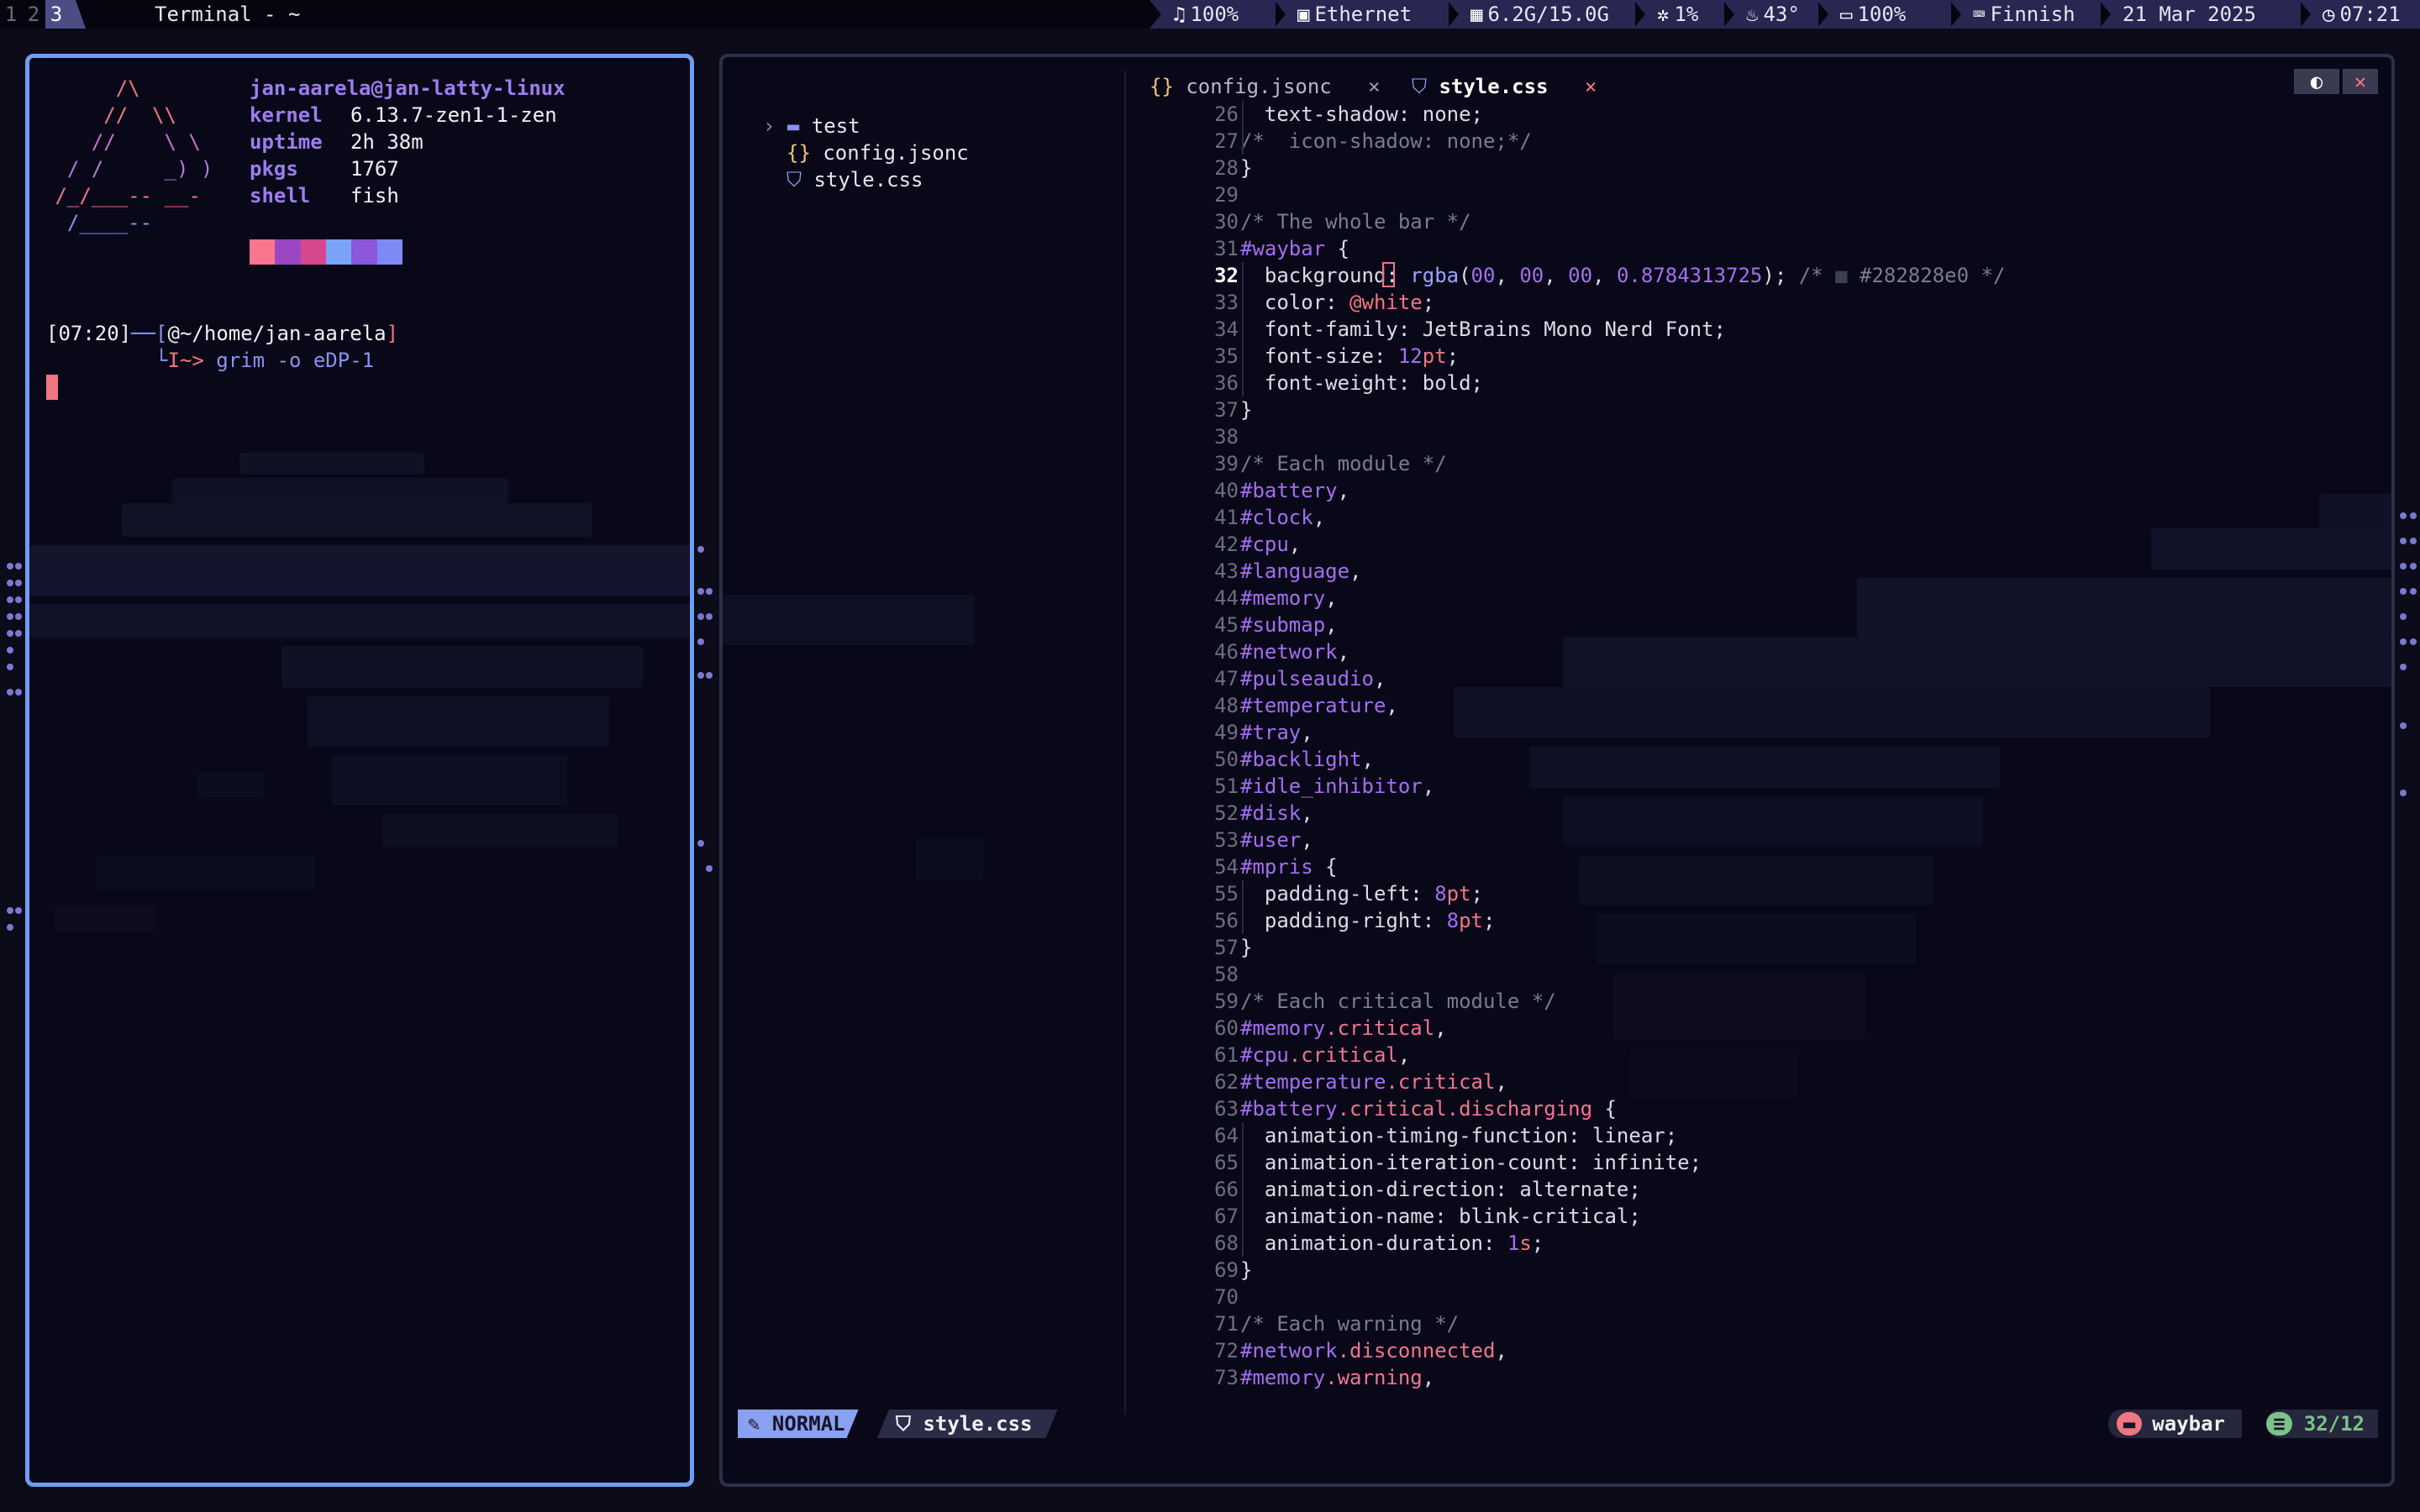 This screenshot has width=2420, height=1512. I want to click on command-line: └I~> grim -o eDP-1, so click(264, 360).